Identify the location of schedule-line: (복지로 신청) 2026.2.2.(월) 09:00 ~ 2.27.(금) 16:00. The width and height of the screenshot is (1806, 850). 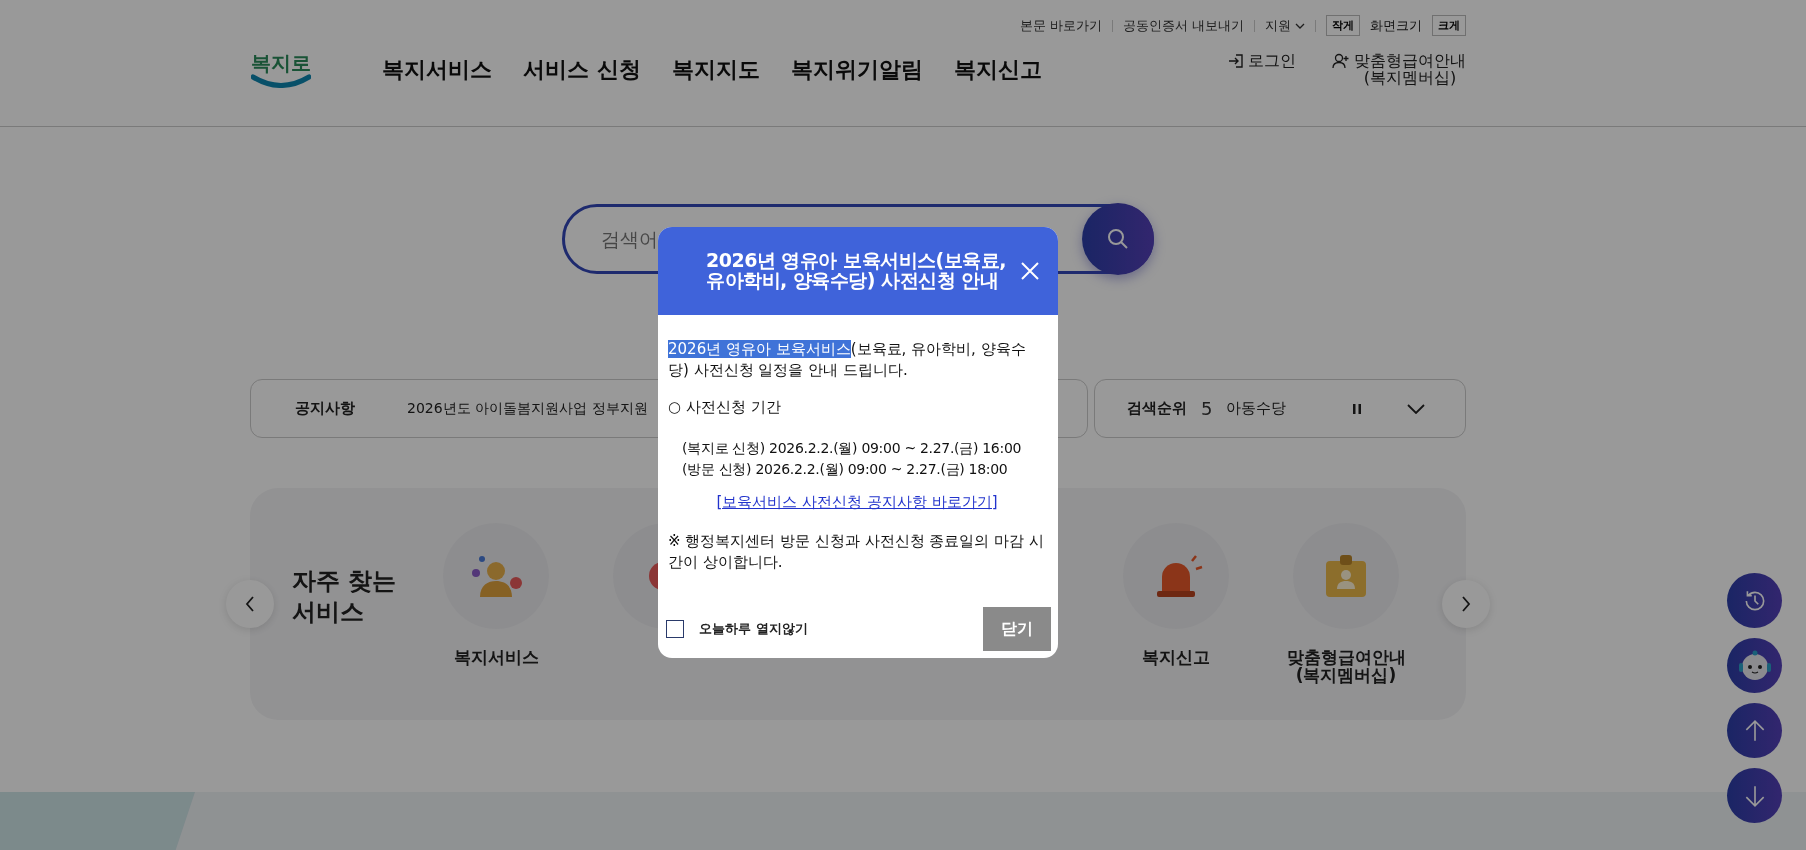
(852, 448).